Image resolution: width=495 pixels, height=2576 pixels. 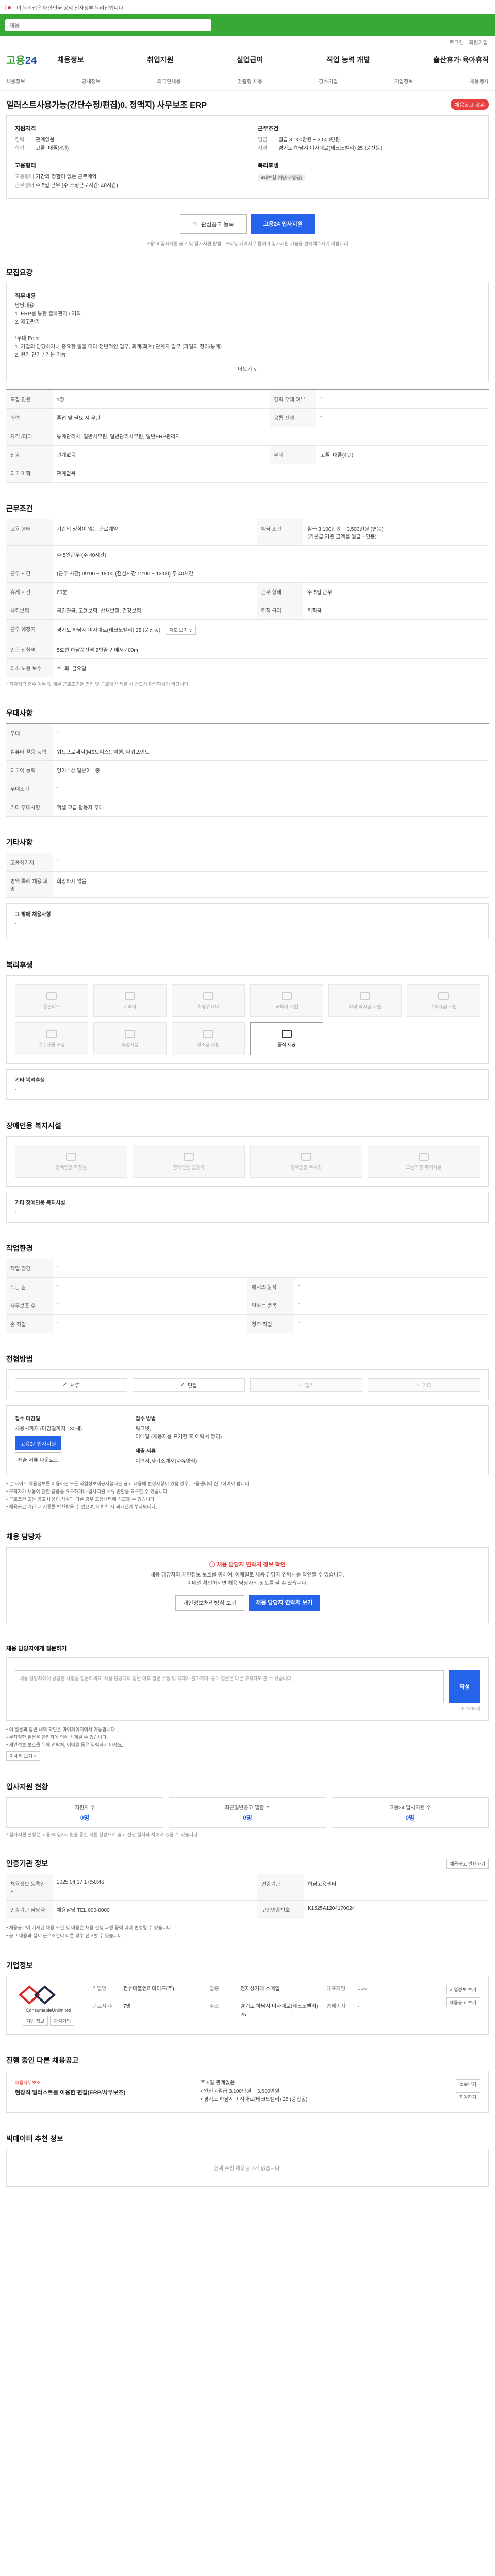 I want to click on recommend-line: • 일일 • 월급 3,100만원 ~ 3,500만원, so click(x=240, y=2091).